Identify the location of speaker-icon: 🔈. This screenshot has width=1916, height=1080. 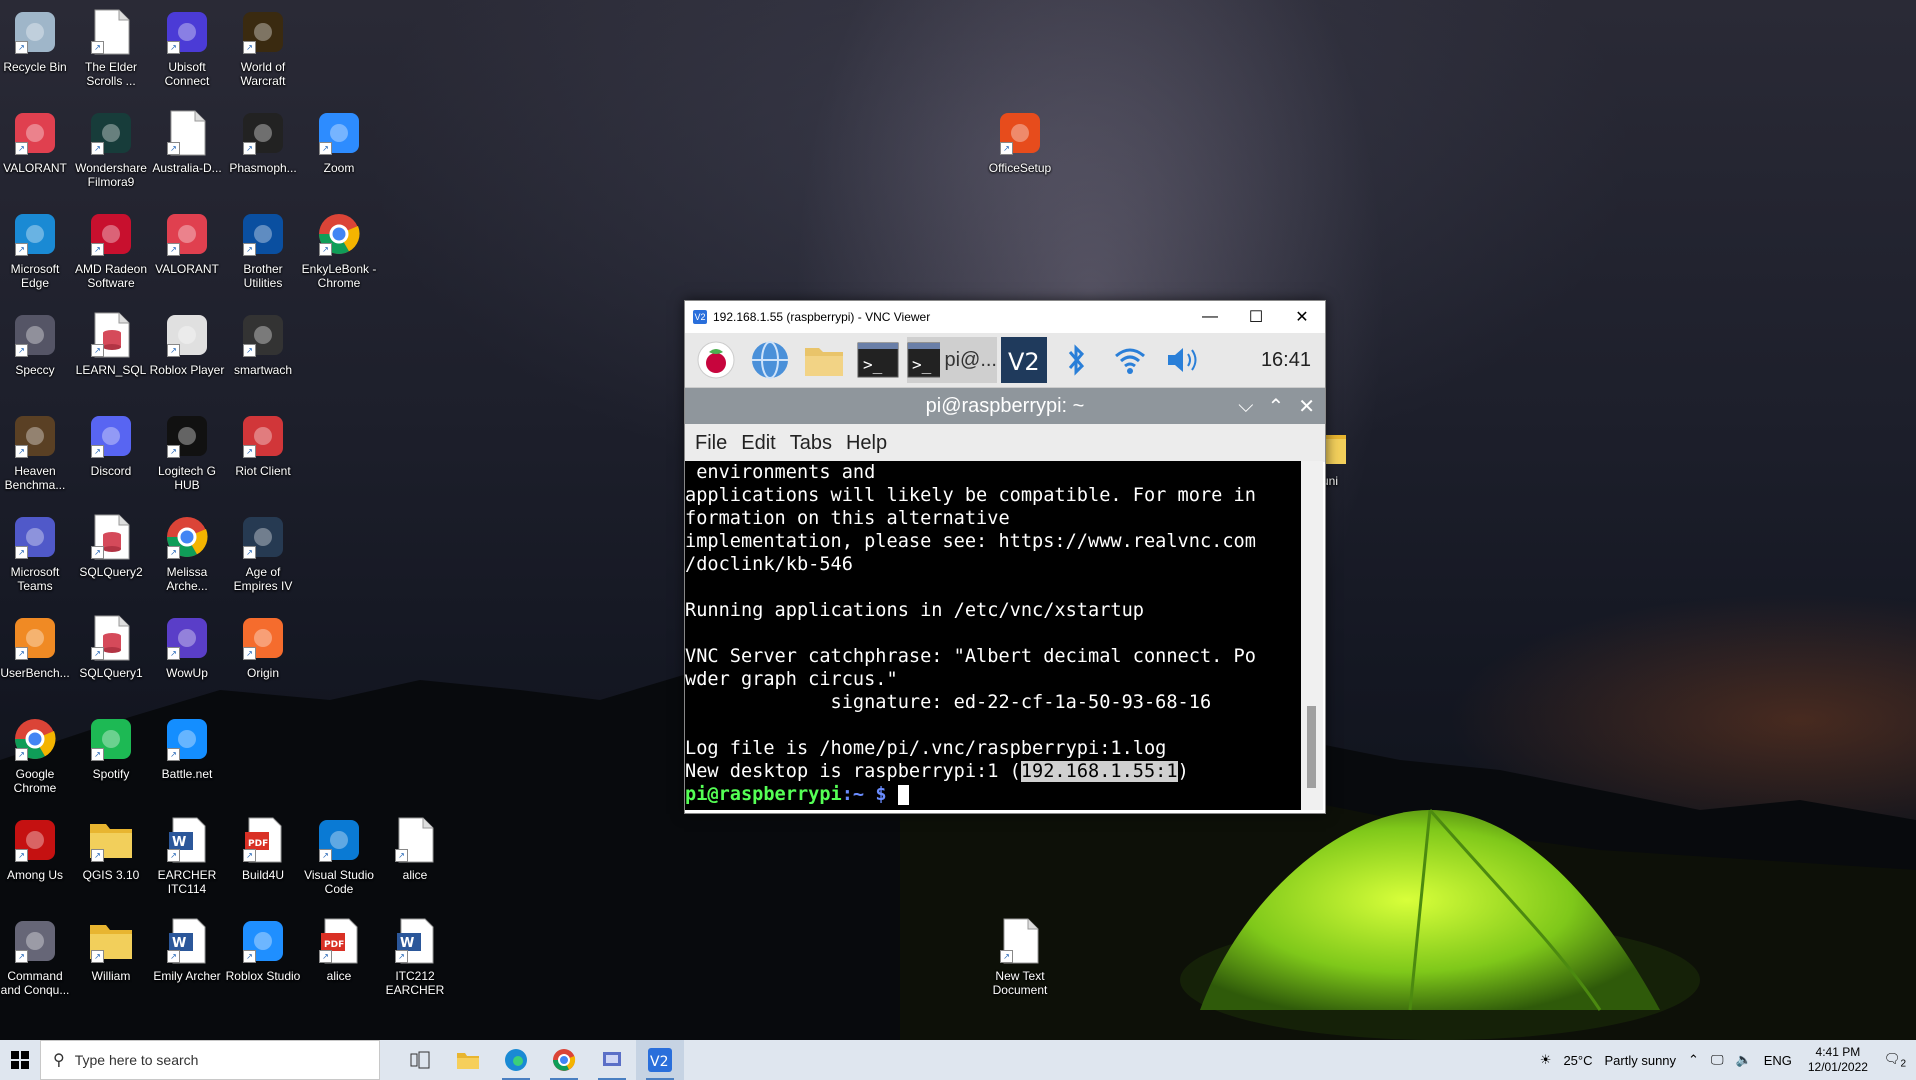
(1744, 1060).